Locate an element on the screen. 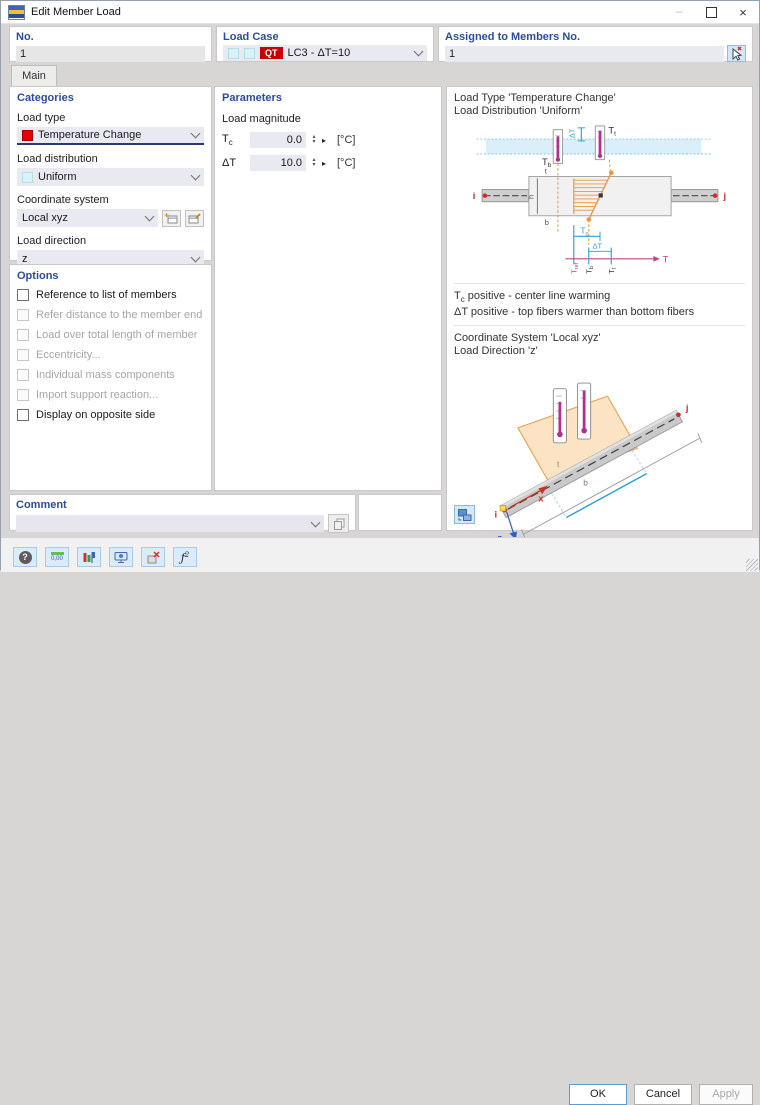 The image size is (760, 1105). member-orientation-diagram: i j x z t b is located at coordinates (598, 462).